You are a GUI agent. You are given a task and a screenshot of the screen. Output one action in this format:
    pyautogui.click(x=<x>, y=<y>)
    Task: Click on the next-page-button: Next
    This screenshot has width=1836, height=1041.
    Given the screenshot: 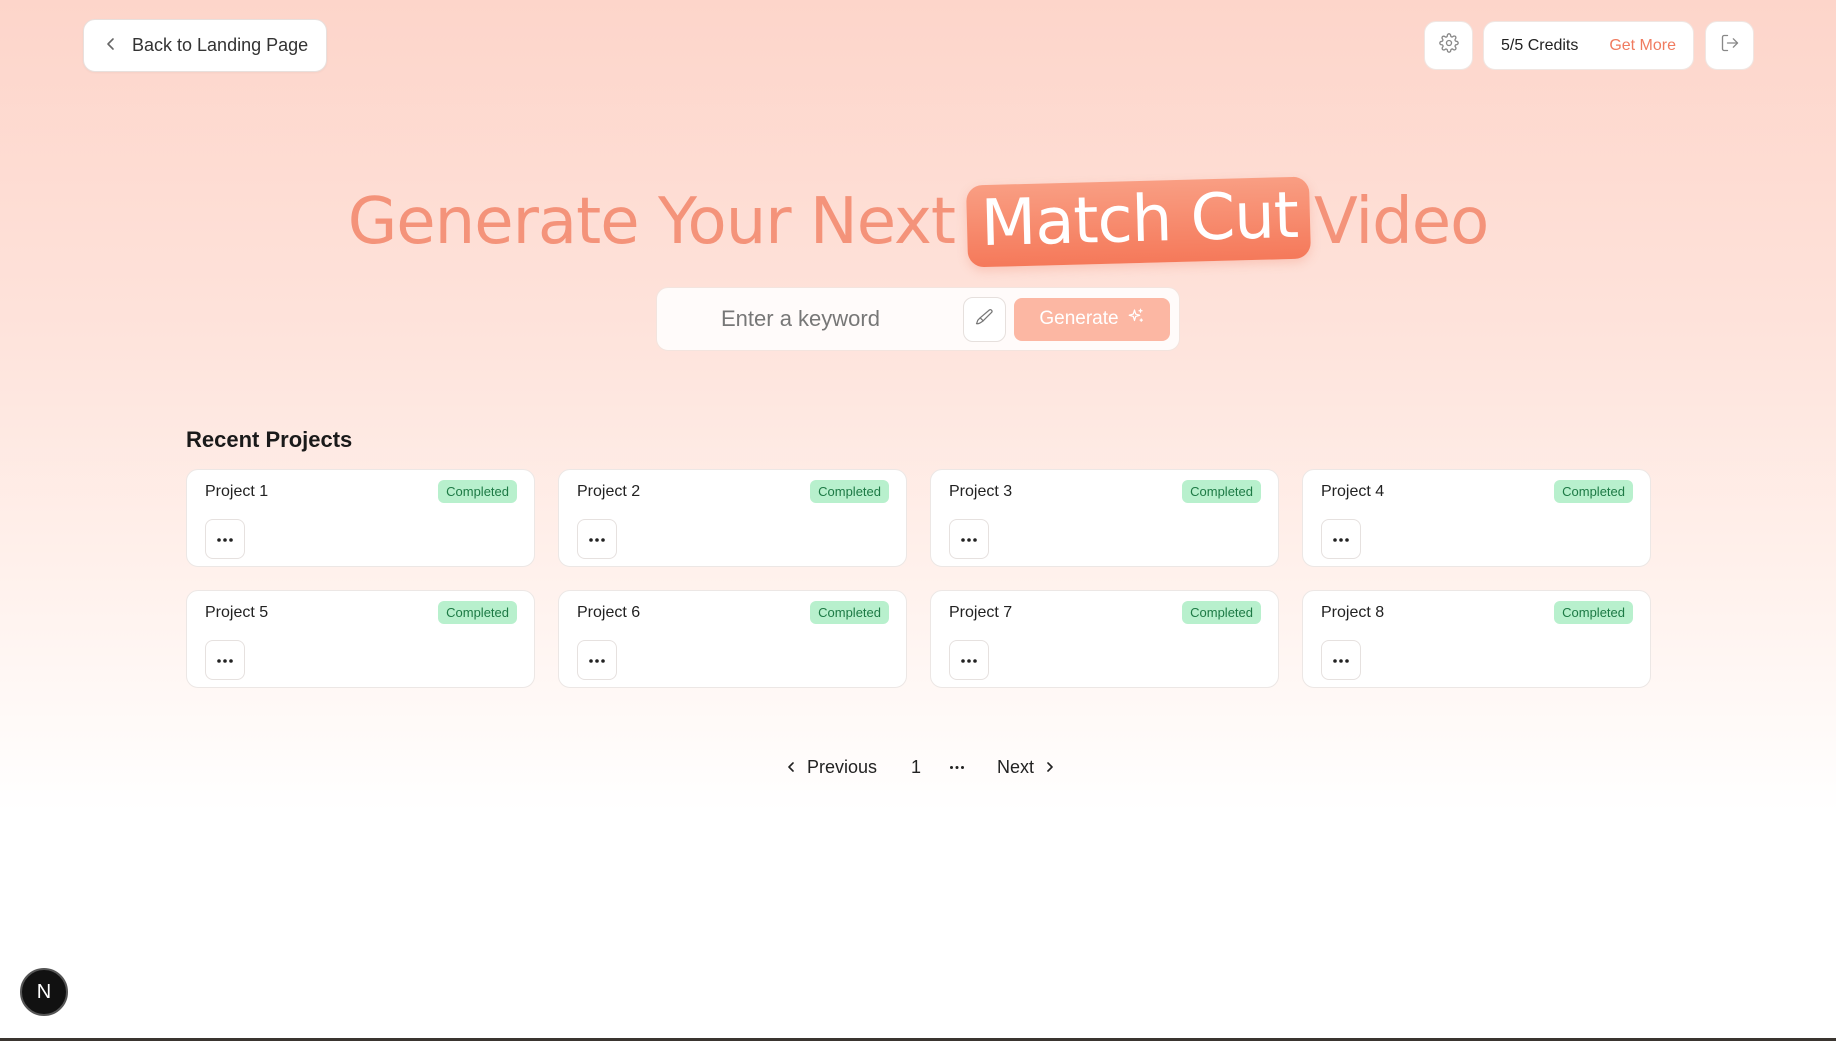 What is the action you would take?
    pyautogui.click(x=1026, y=767)
    